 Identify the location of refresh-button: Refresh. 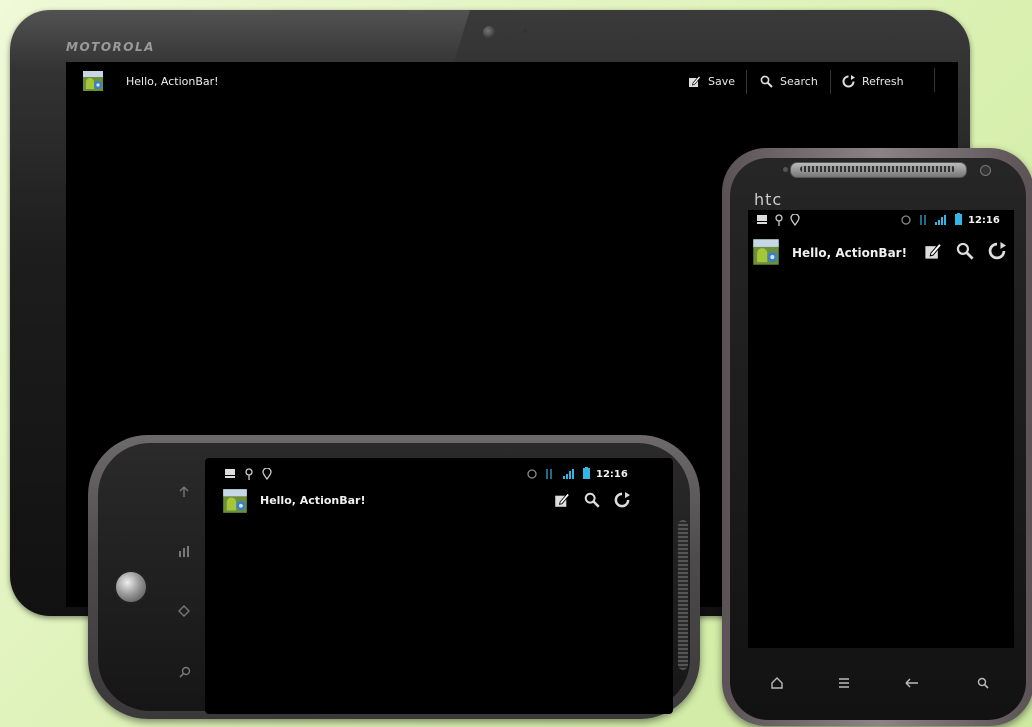
(876, 82).